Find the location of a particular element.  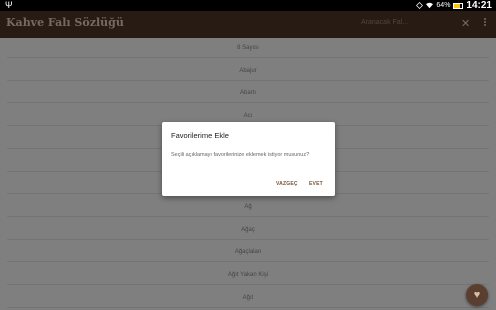

favorites-fab: ♥ is located at coordinates (477, 295).